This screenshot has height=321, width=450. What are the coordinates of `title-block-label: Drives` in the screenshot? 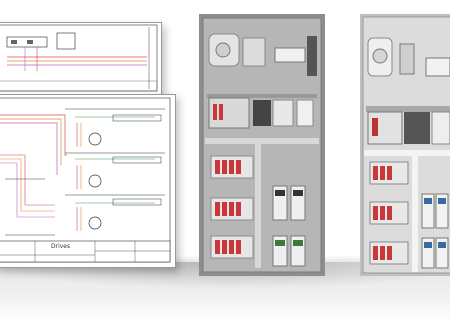 It's located at (61, 246).